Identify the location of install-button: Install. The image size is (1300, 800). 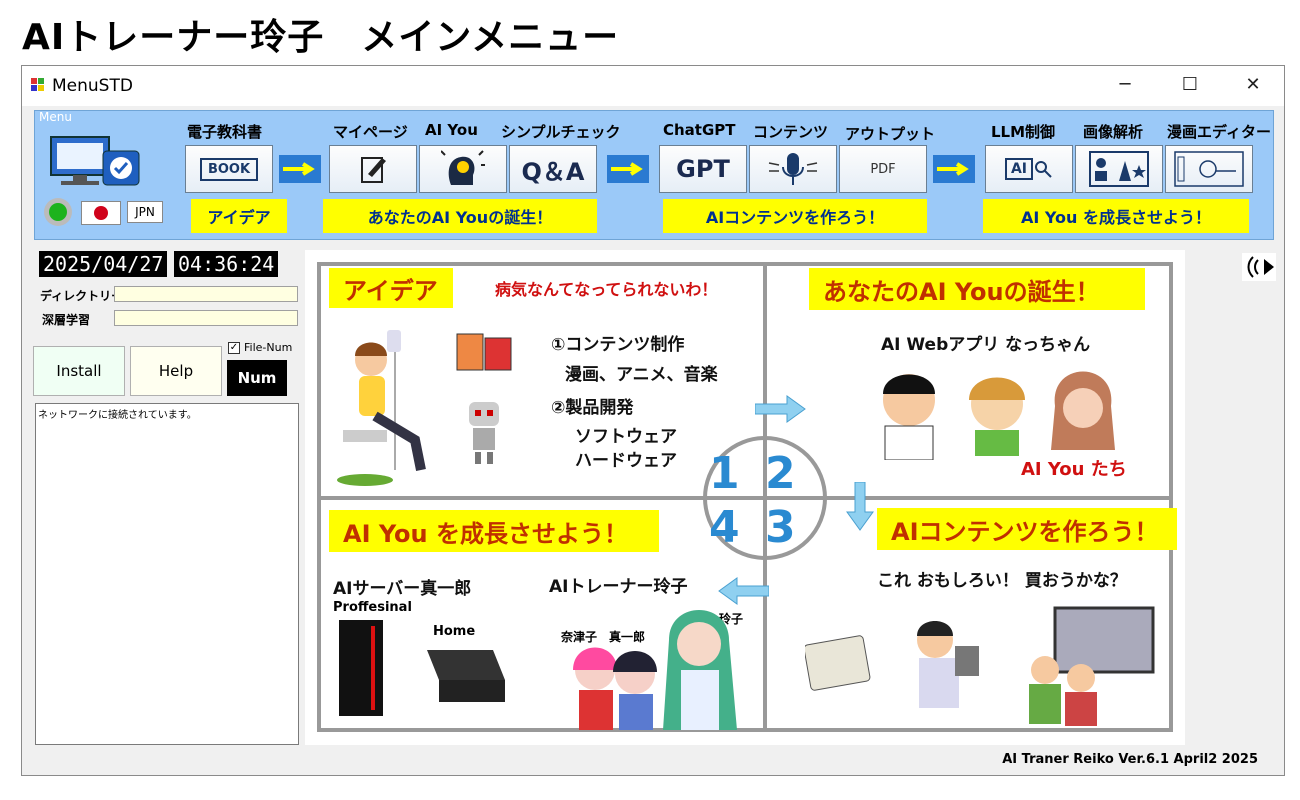
(79, 371).